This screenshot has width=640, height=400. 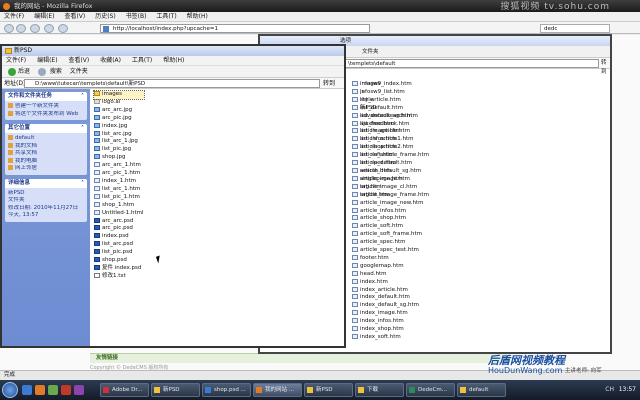 I want to click on sidebar-panel-title: 详细信息 ˄, so click(x=46, y=183).